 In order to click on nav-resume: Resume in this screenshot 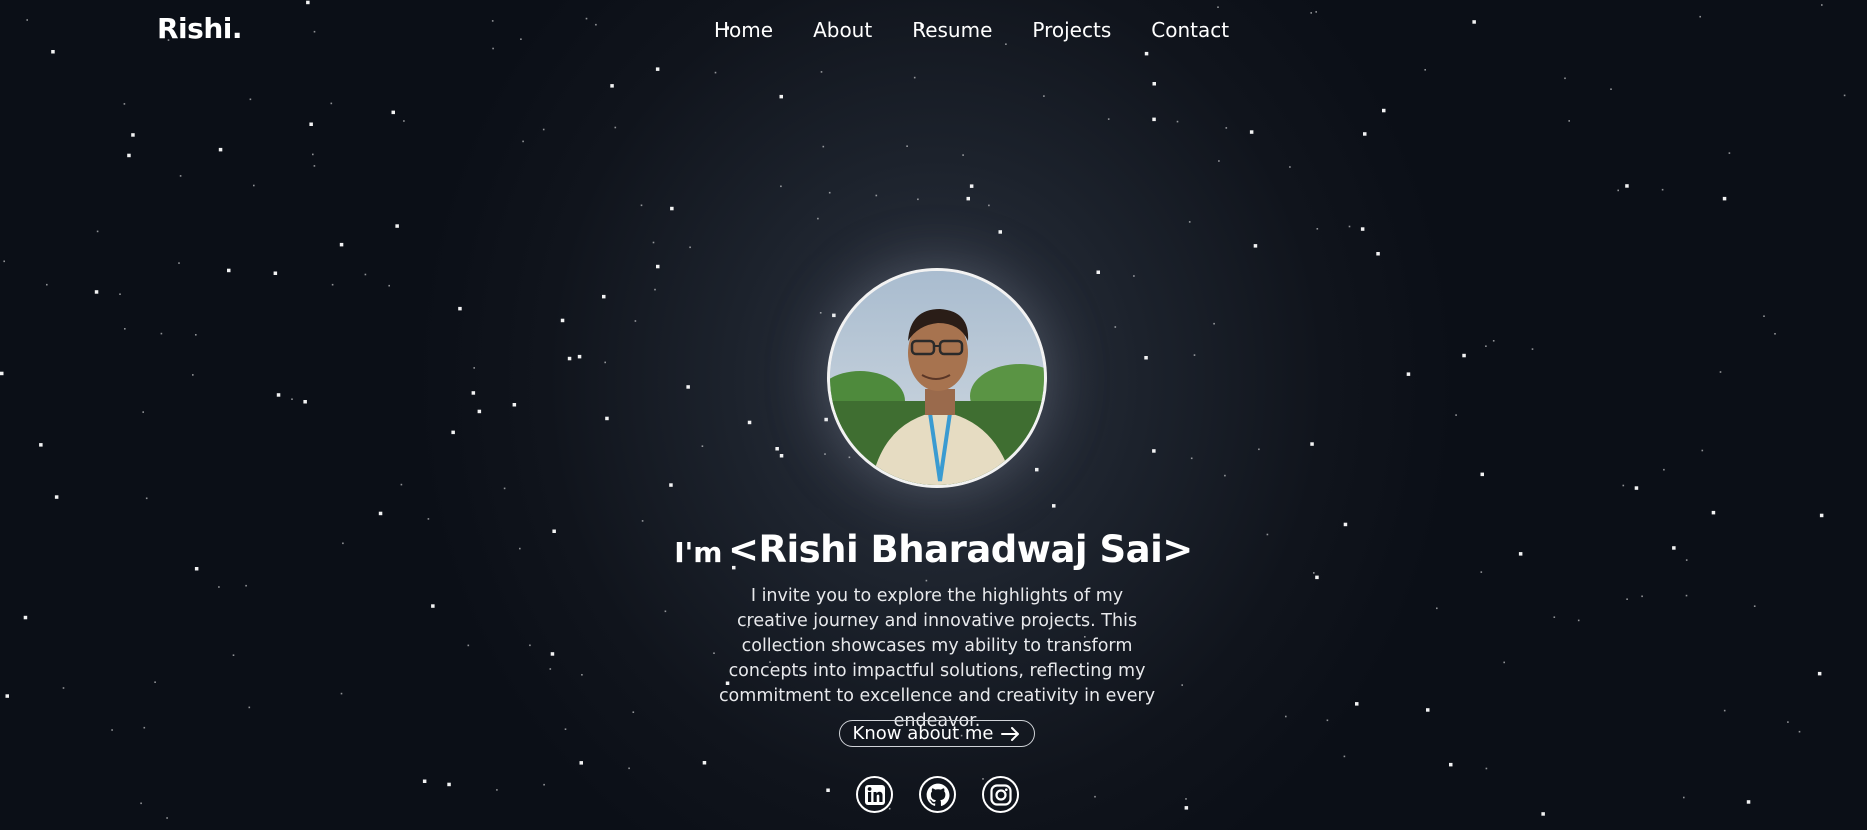, I will do `click(952, 30)`.